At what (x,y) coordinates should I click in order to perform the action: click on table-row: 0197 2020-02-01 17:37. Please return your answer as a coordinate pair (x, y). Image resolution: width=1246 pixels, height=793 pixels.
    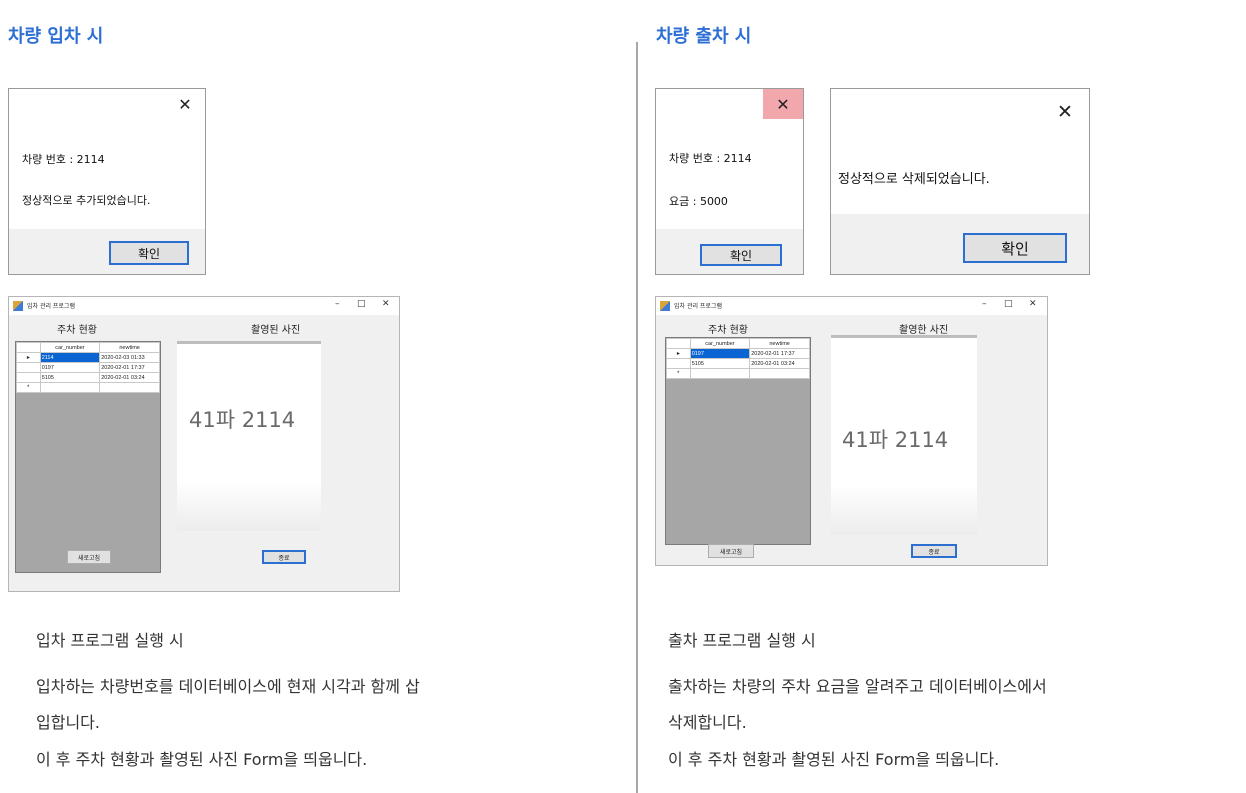
    Looking at the image, I should click on (88, 367).